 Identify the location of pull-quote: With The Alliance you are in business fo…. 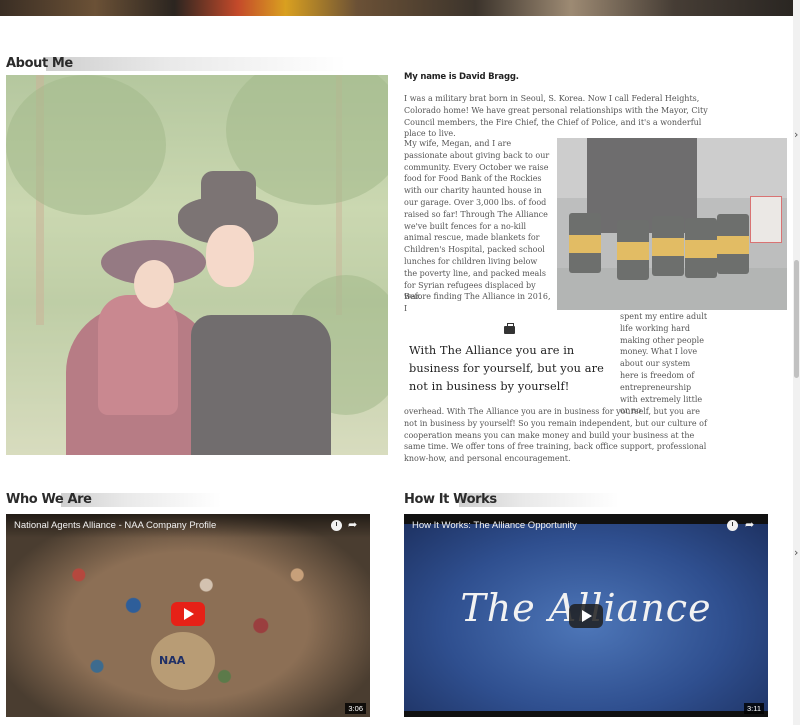
(506, 368).